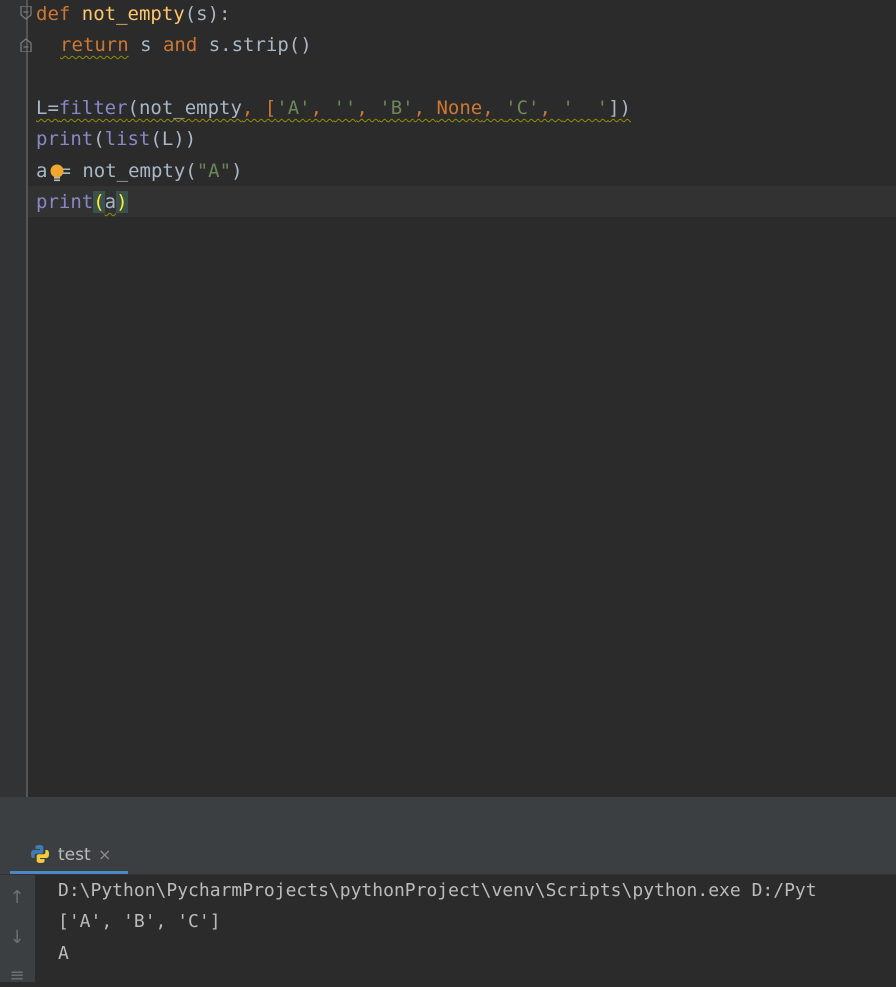  I want to click on string-literal: '', so click(345, 108).